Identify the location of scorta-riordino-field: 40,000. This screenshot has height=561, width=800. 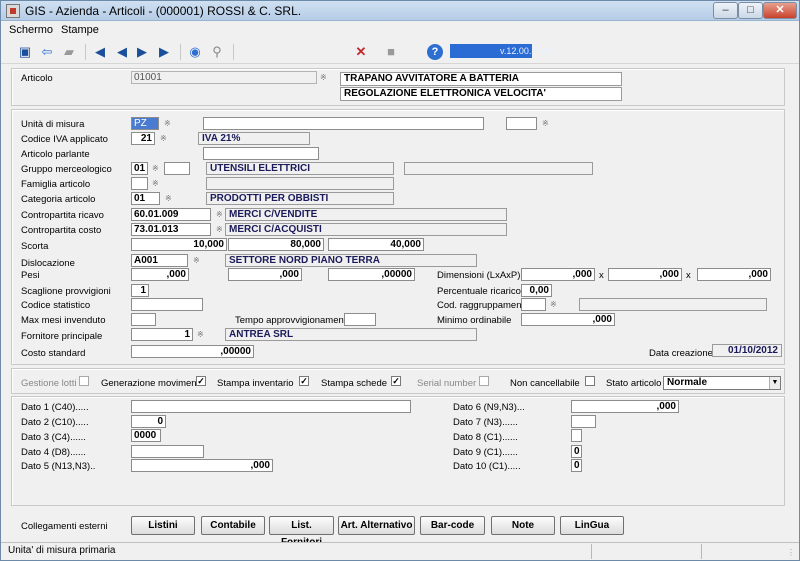
(376, 244).